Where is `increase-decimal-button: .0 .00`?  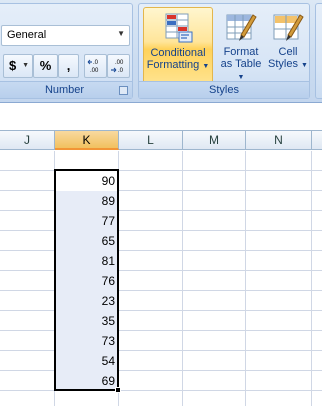 increase-decimal-button: .0 .00 is located at coordinates (95, 66).